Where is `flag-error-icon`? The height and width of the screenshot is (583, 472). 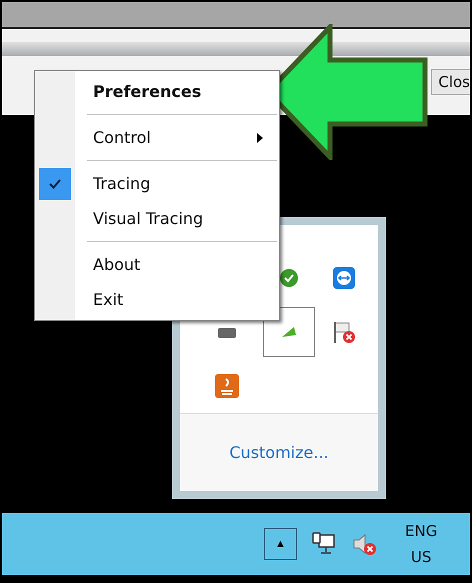 flag-error-icon is located at coordinates (344, 332).